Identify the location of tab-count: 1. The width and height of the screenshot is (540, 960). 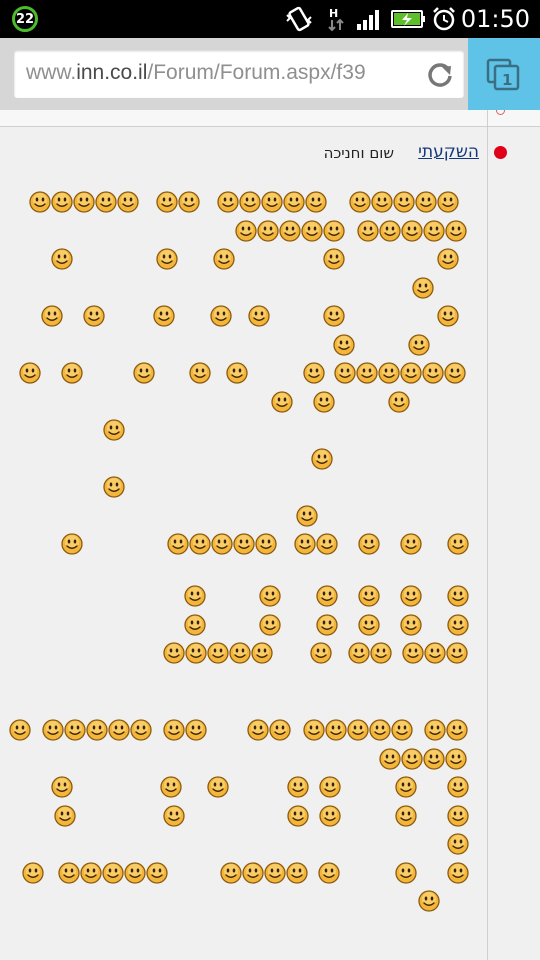
(507, 80).